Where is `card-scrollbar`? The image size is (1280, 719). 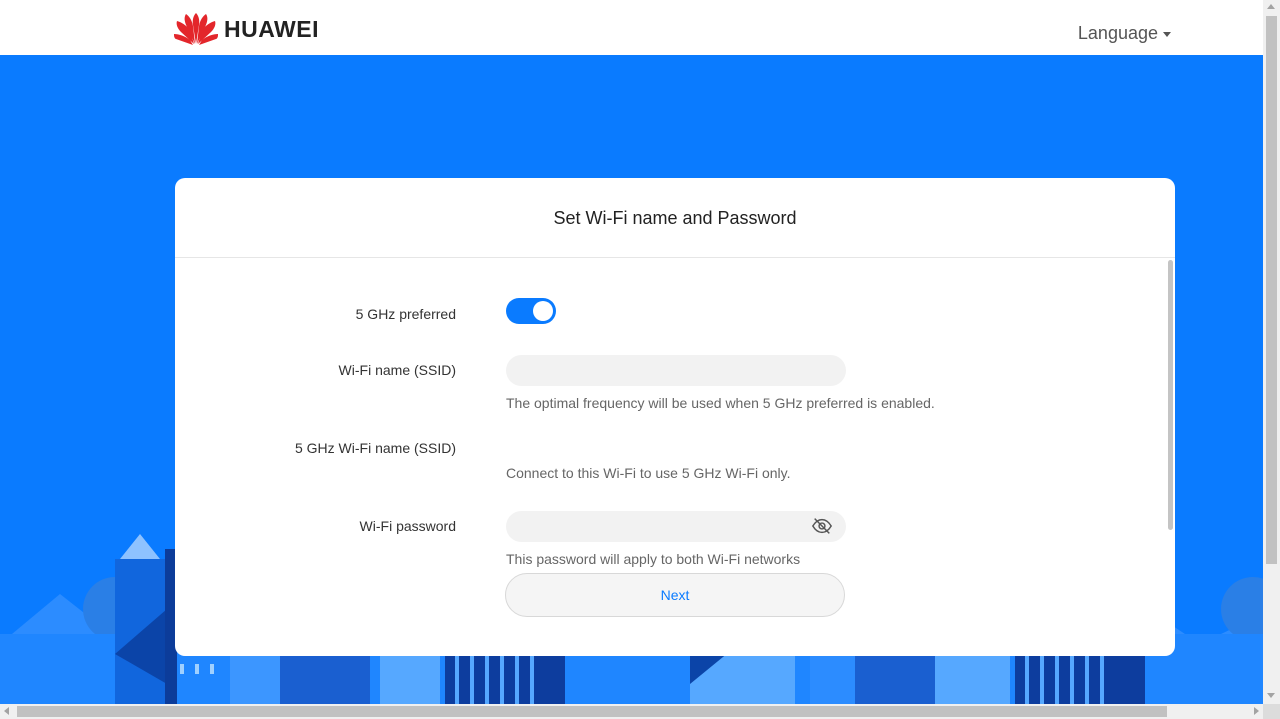 card-scrollbar is located at coordinates (1170, 395).